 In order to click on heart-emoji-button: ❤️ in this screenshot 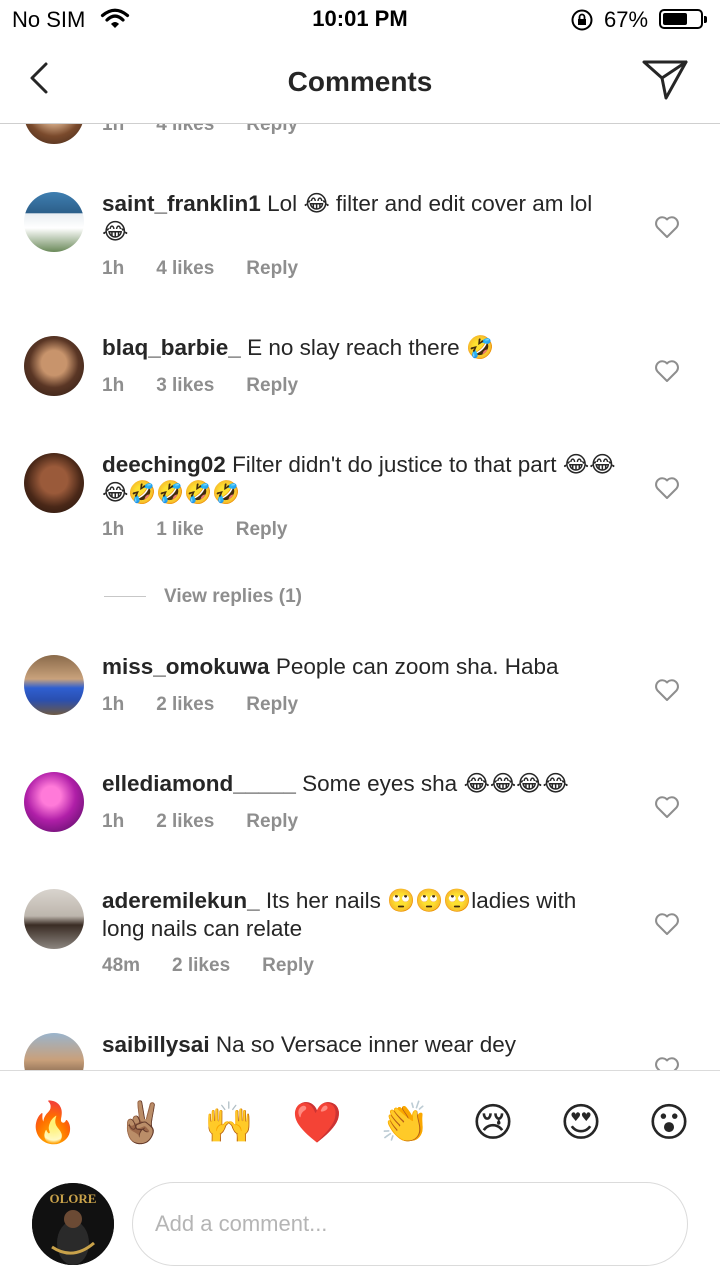, I will do `click(317, 1123)`.